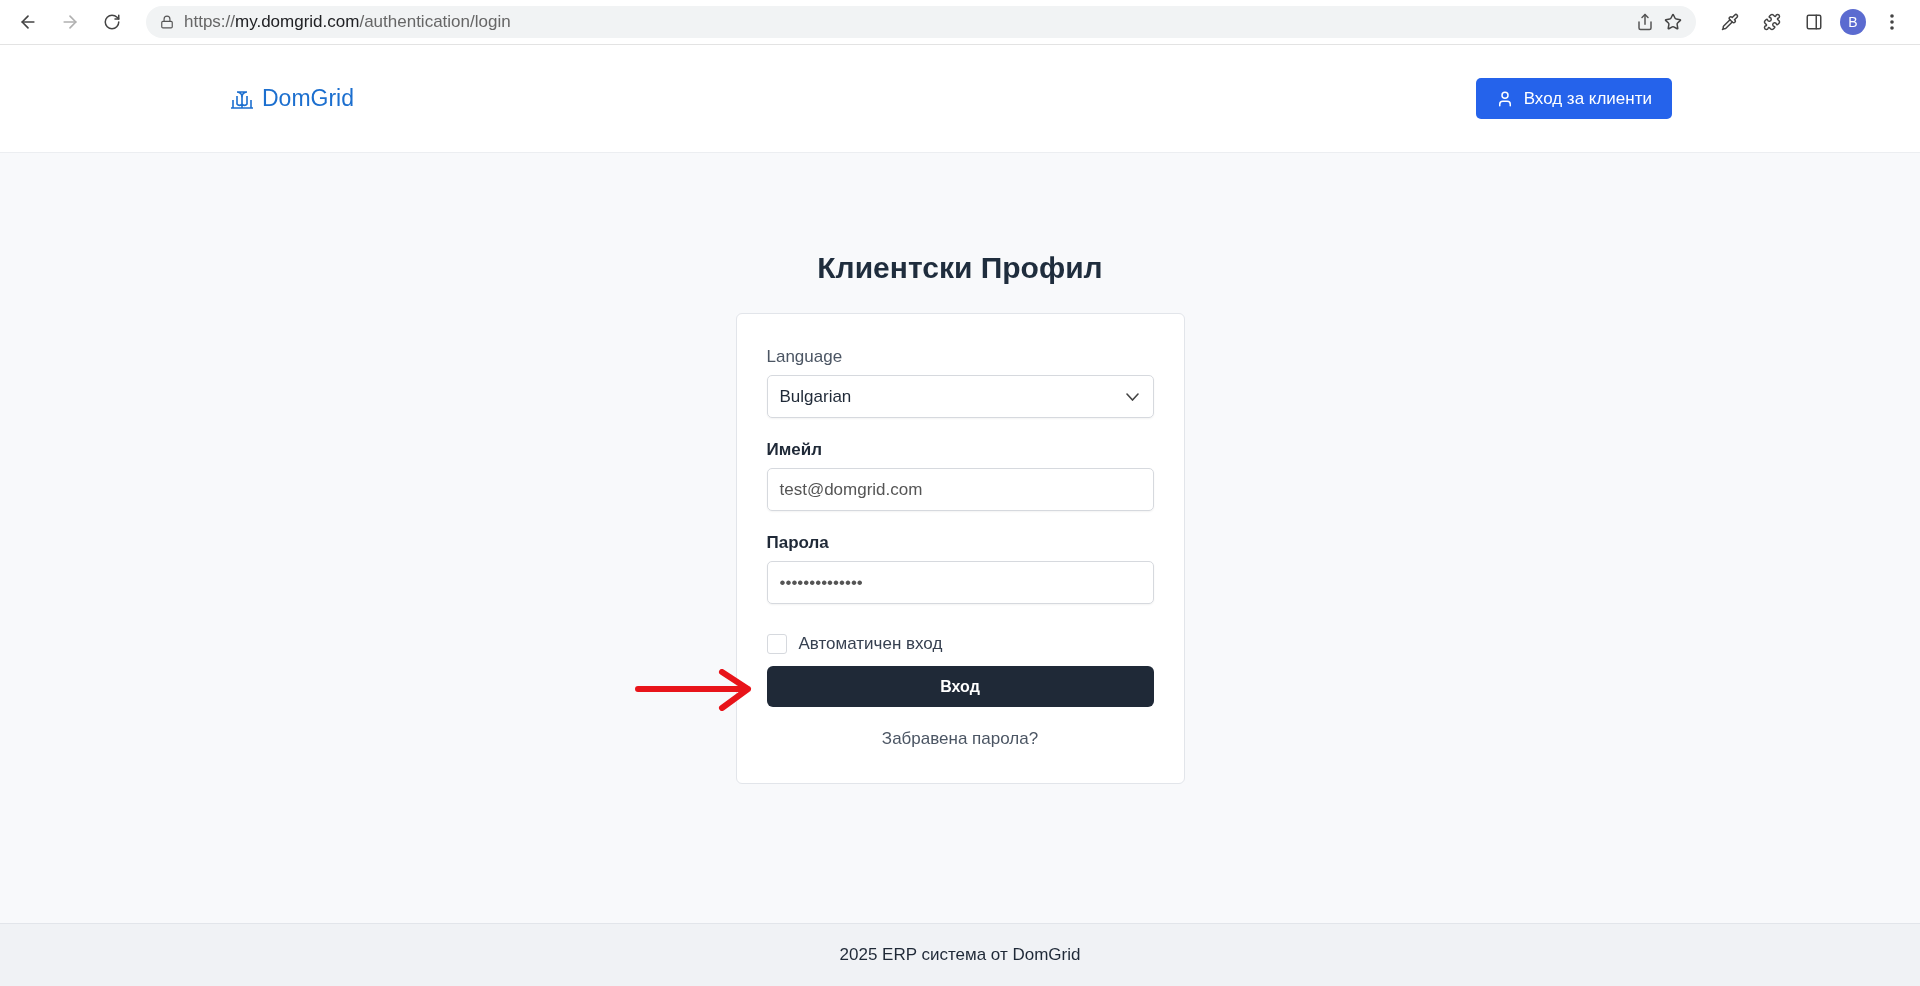 Image resolution: width=1920 pixels, height=986 pixels. I want to click on checkbox-label: Автоматичен вход, so click(870, 644).